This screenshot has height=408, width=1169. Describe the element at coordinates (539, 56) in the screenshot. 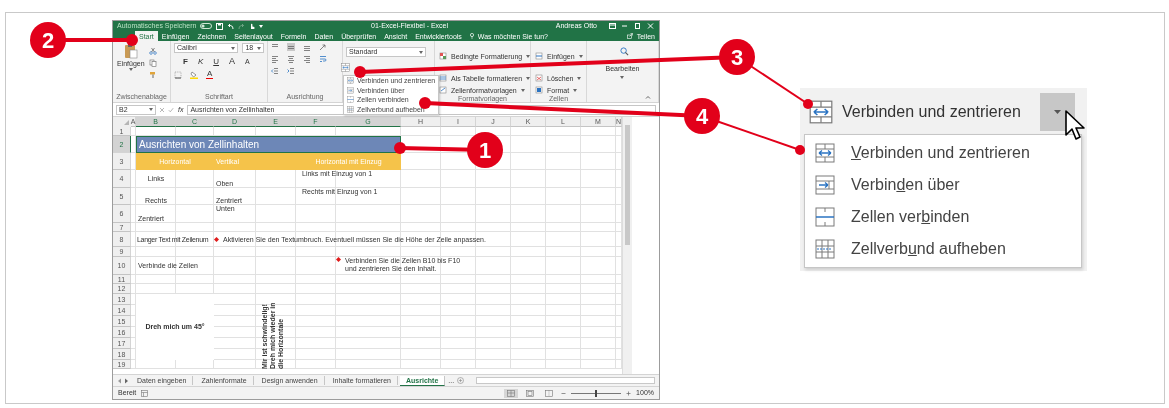

I see `insert-cells-icon` at that location.